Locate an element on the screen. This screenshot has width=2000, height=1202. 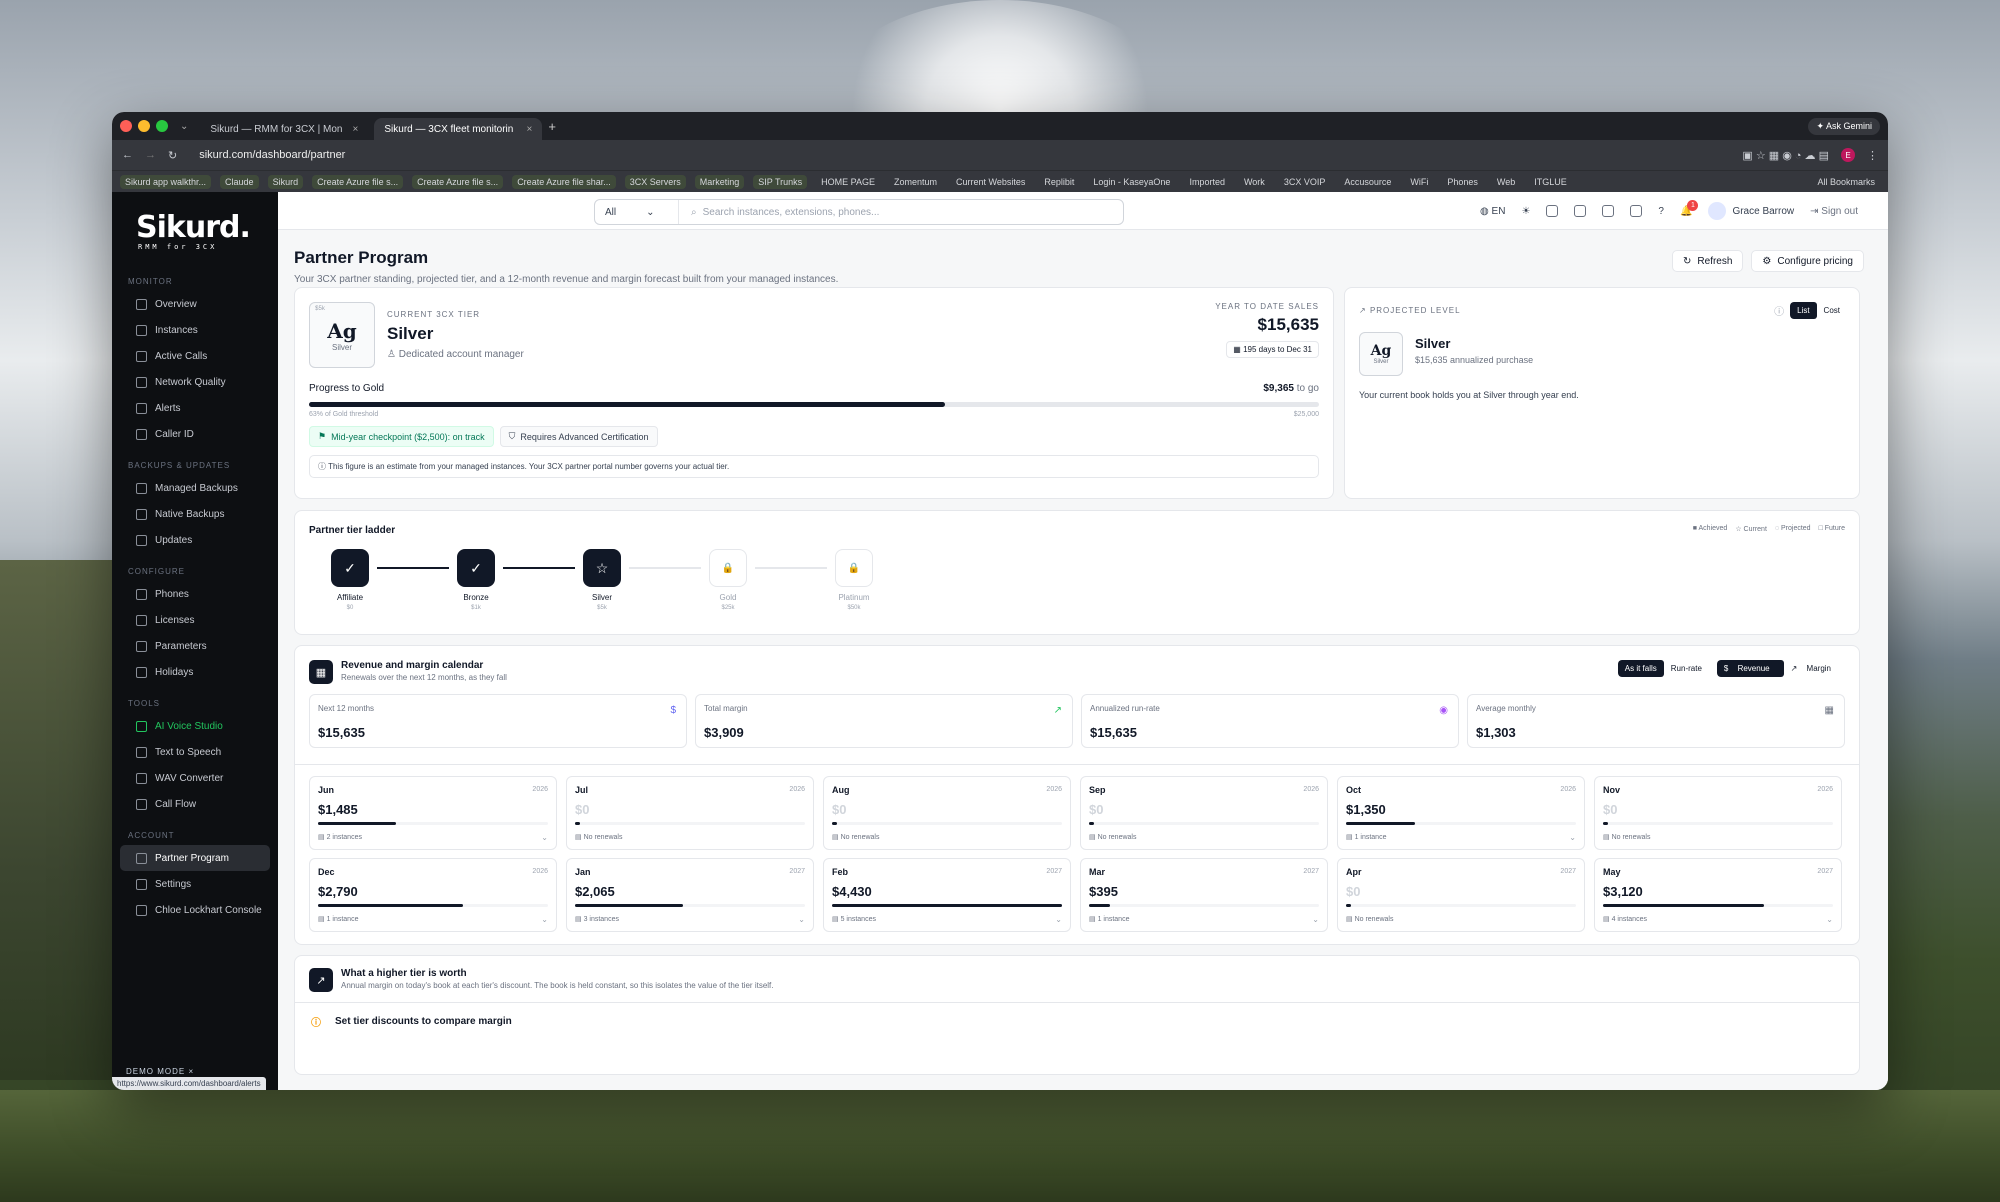
margin-option: ↗ Margin is located at coordinates (1814, 668).